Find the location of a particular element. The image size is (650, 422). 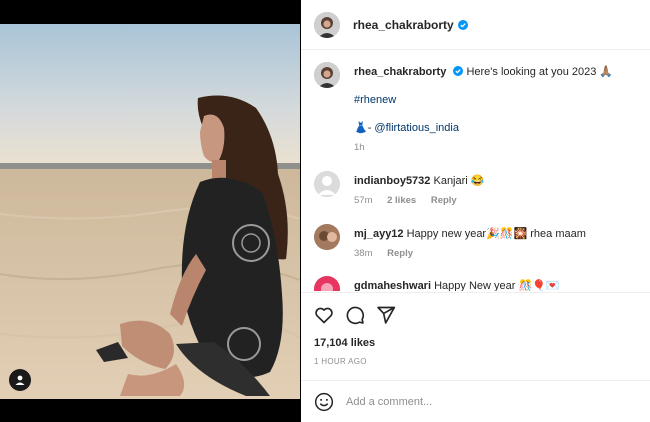

post-actions: 17,104 likes 1 HOUR AGO is located at coordinates (475, 337).